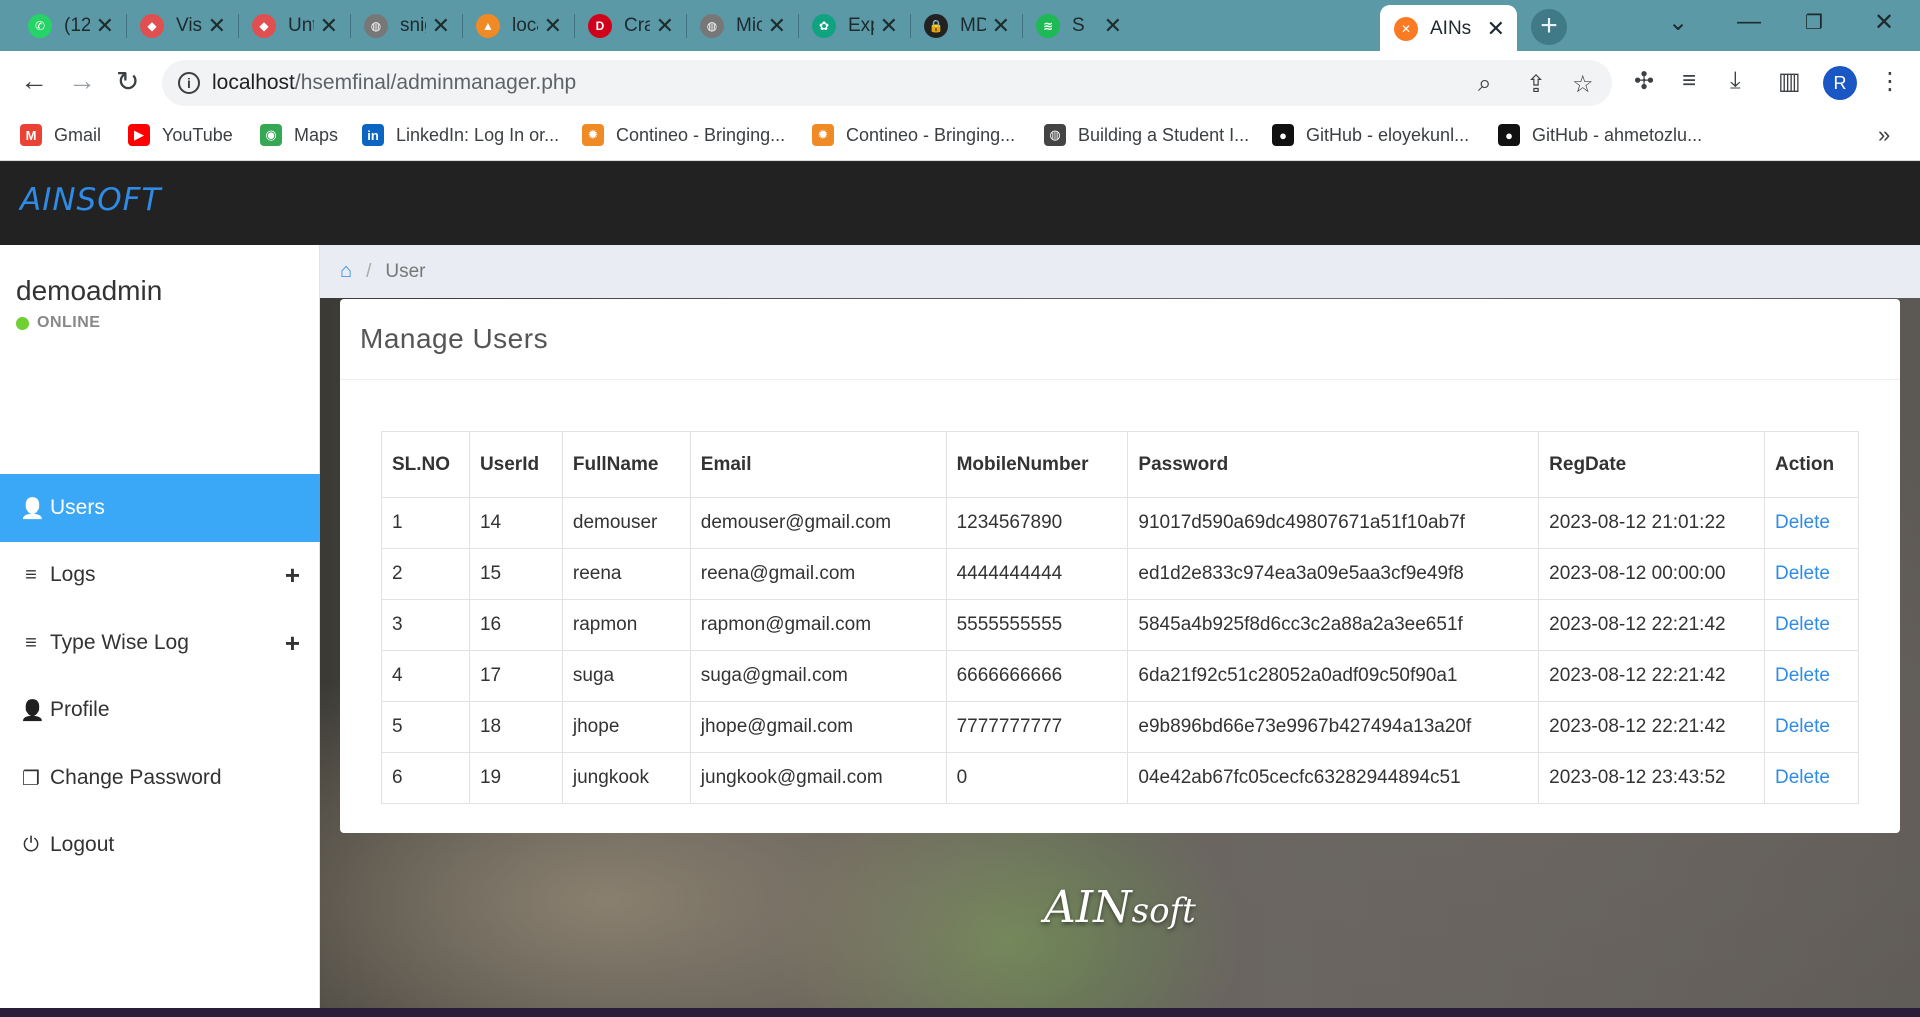 This screenshot has width=1920, height=1017. I want to click on browser-tab: ✕ AINs ✕, so click(1448, 28).